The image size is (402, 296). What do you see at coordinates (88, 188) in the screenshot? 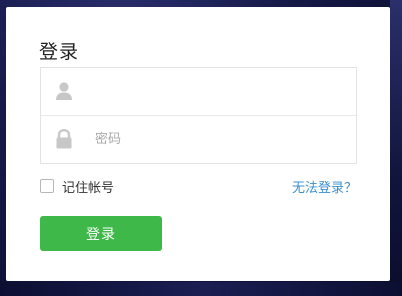
I see `remember-account-label: 记住帐号` at bounding box center [88, 188].